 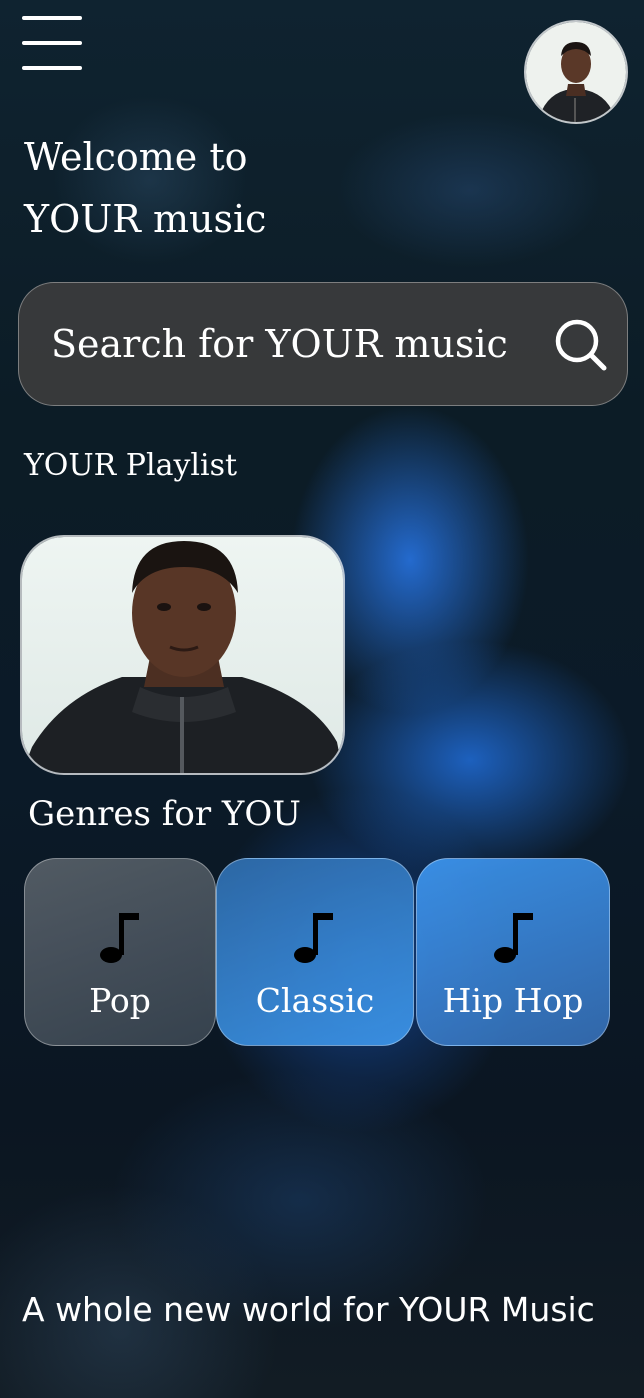 What do you see at coordinates (145, 219) in the screenshot?
I see `welcome-line-2: YOUR music` at bounding box center [145, 219].